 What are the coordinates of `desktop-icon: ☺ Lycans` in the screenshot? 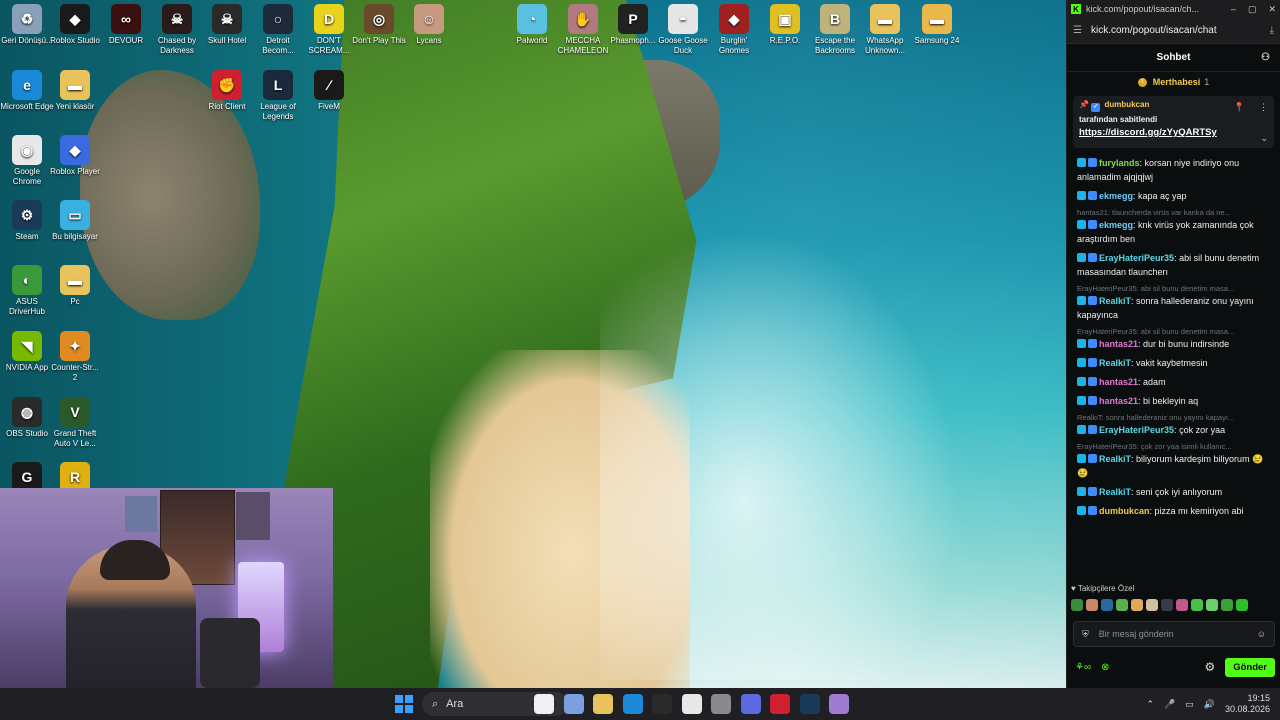 It's located at (429, 25).